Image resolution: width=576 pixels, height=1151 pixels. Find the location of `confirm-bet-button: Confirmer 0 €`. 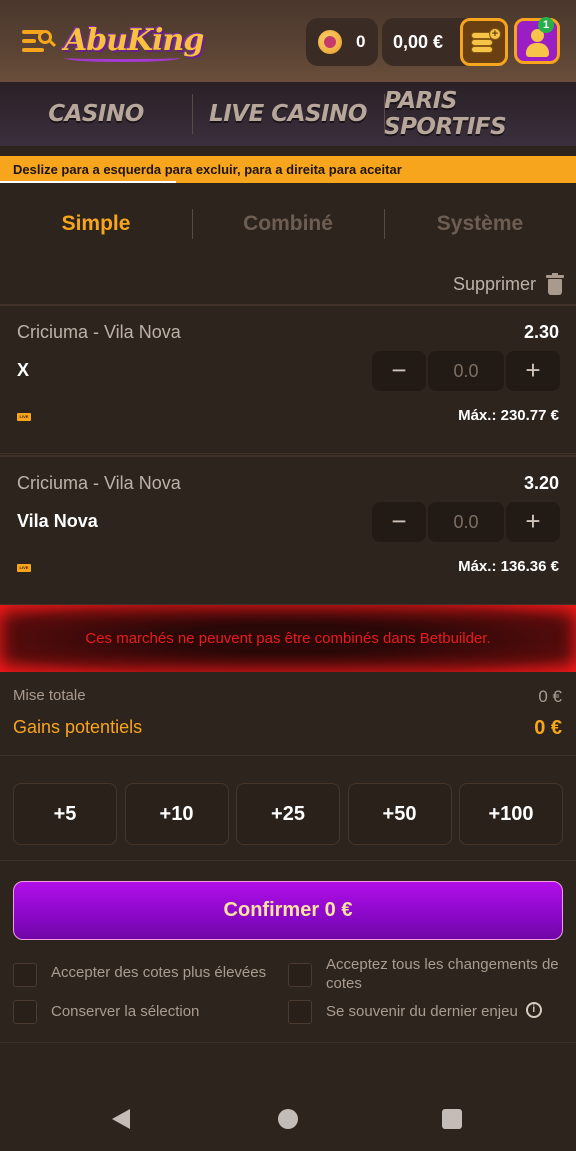

confirm-bet-button: Confirmer 0 € is located at coordinates (288, 910).